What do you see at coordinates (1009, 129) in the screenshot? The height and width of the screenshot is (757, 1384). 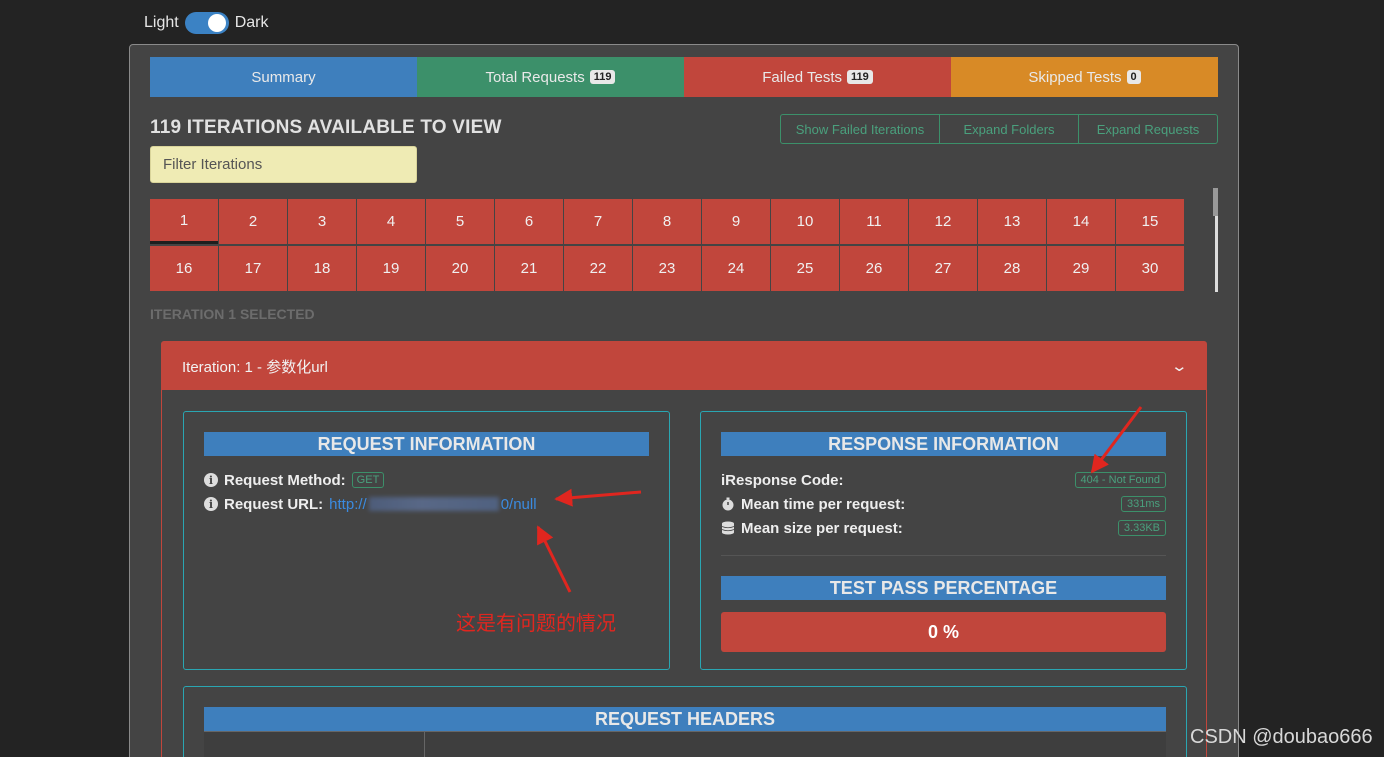 I see `expand-folders-button: Expand Folders` at bounding box center [1009, 129].